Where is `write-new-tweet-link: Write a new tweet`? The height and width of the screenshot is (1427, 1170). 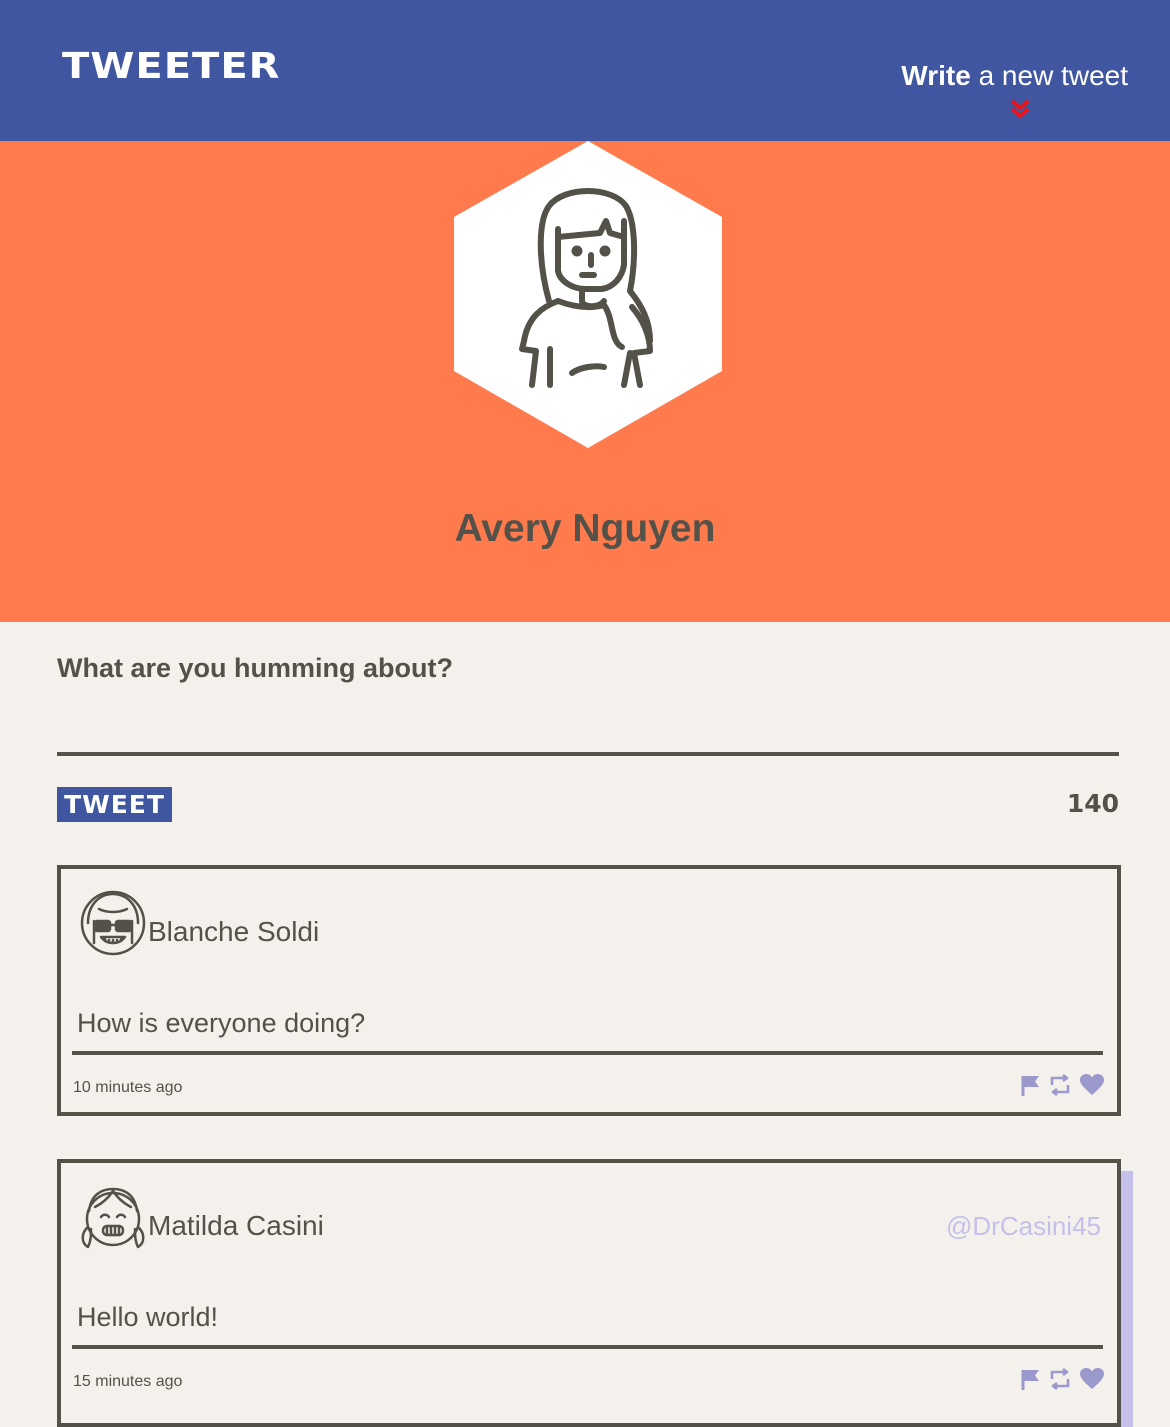
write-new-tweet-link: Write a new tweet is located at coordinates (1014, 76).